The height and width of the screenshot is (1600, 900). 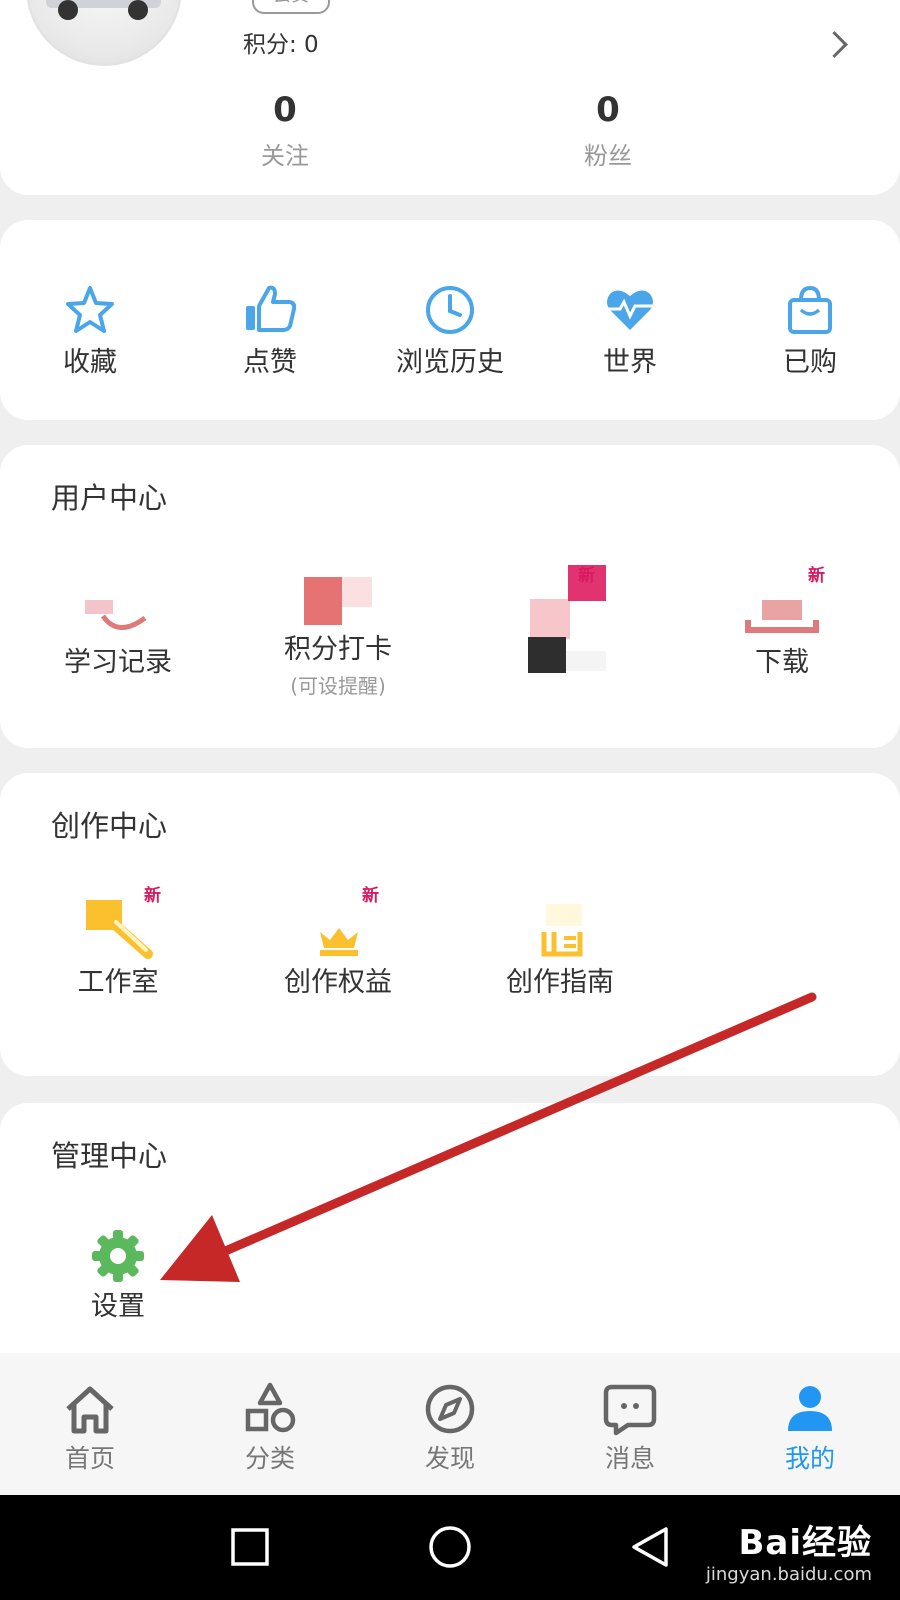 What do you see at coordinates (805, 1543) in the screenshot?
I see `watermark-brand: Bai经验` at bounding box center [805, 1543].